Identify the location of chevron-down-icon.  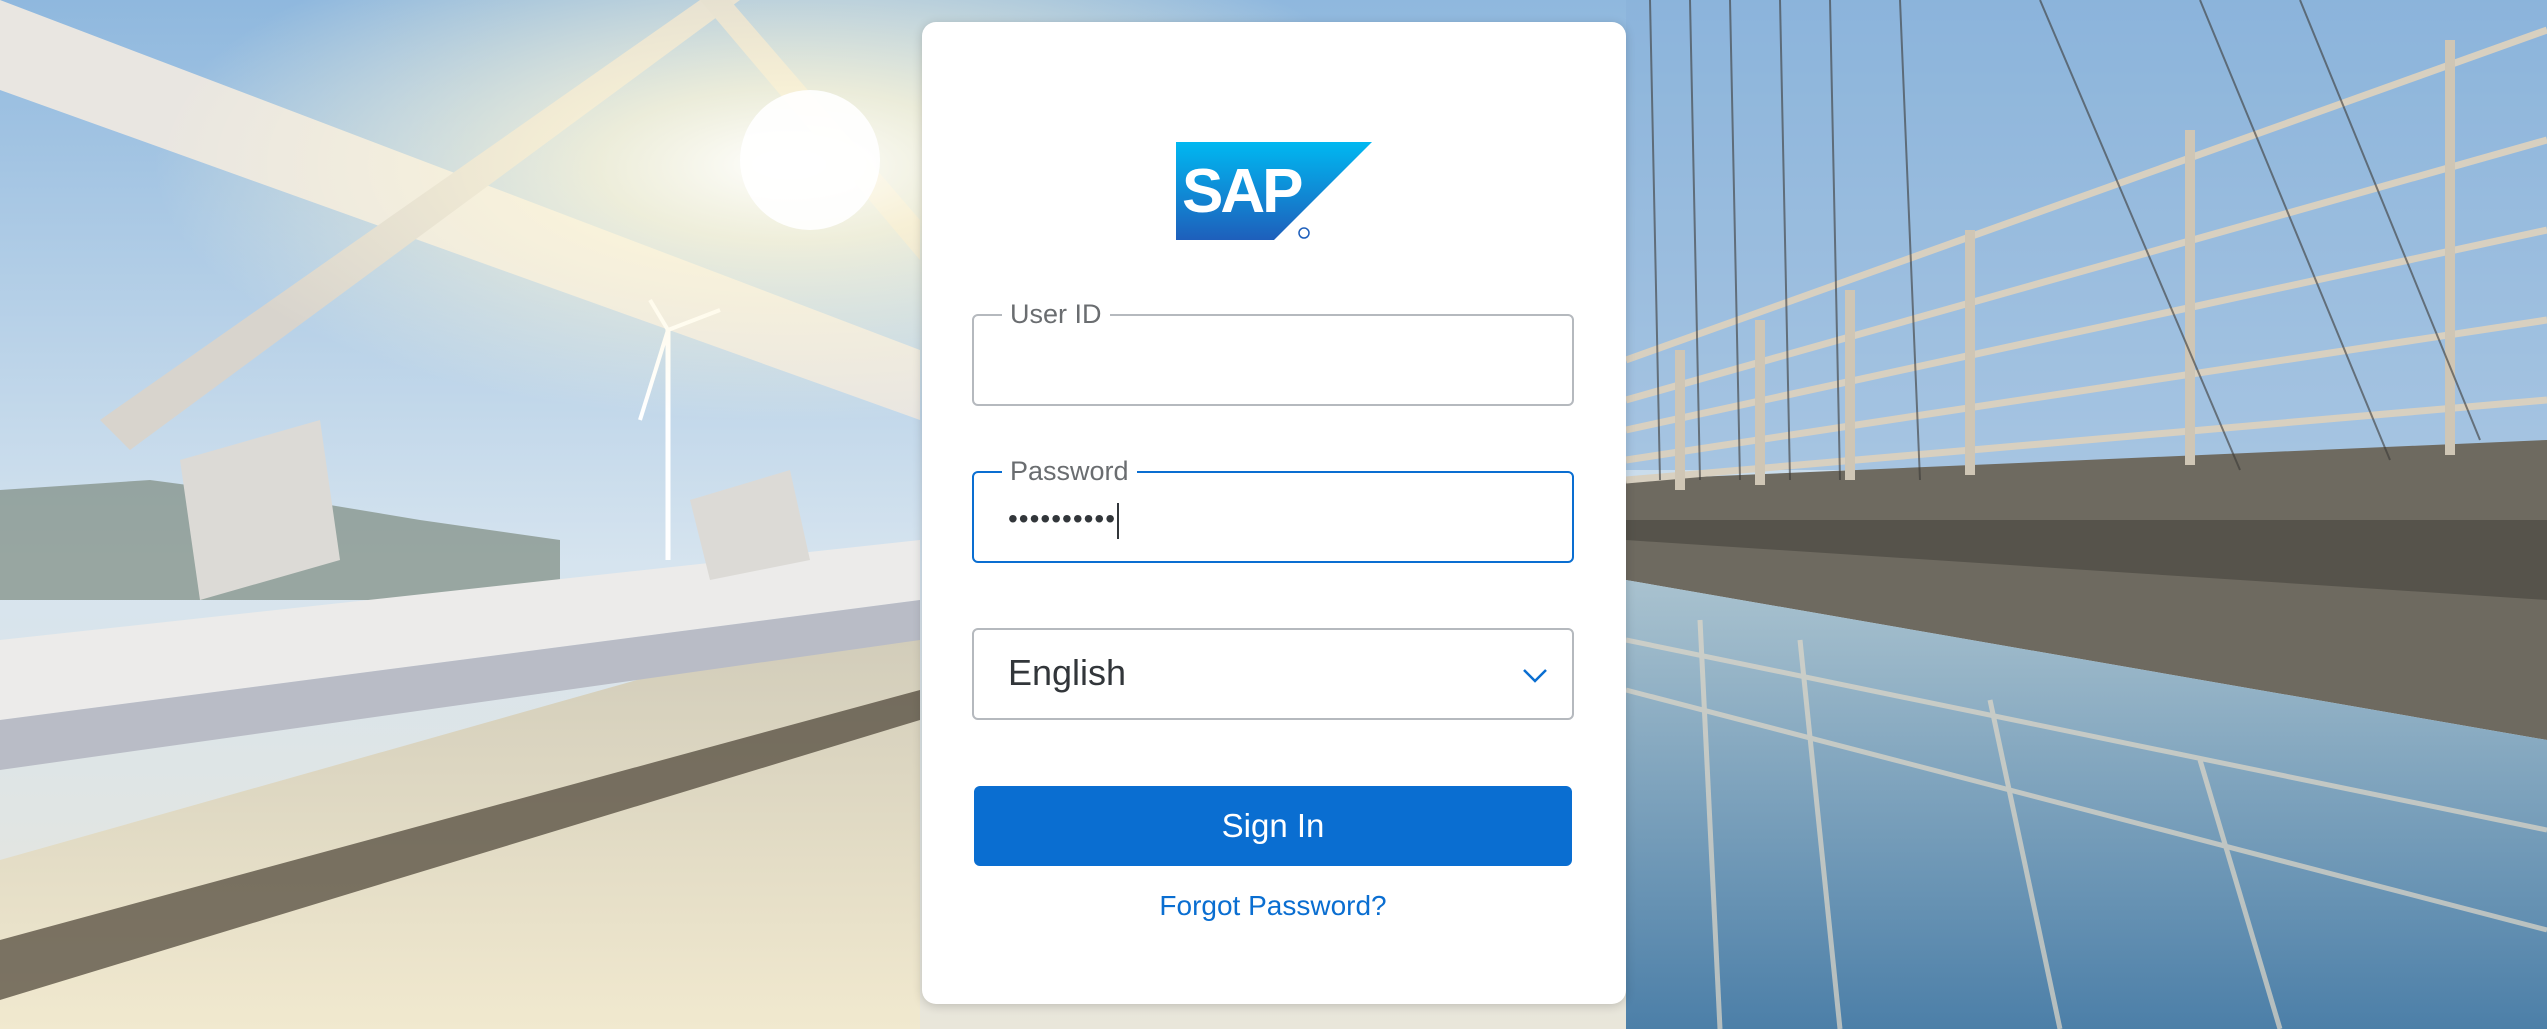
(1535, 676).